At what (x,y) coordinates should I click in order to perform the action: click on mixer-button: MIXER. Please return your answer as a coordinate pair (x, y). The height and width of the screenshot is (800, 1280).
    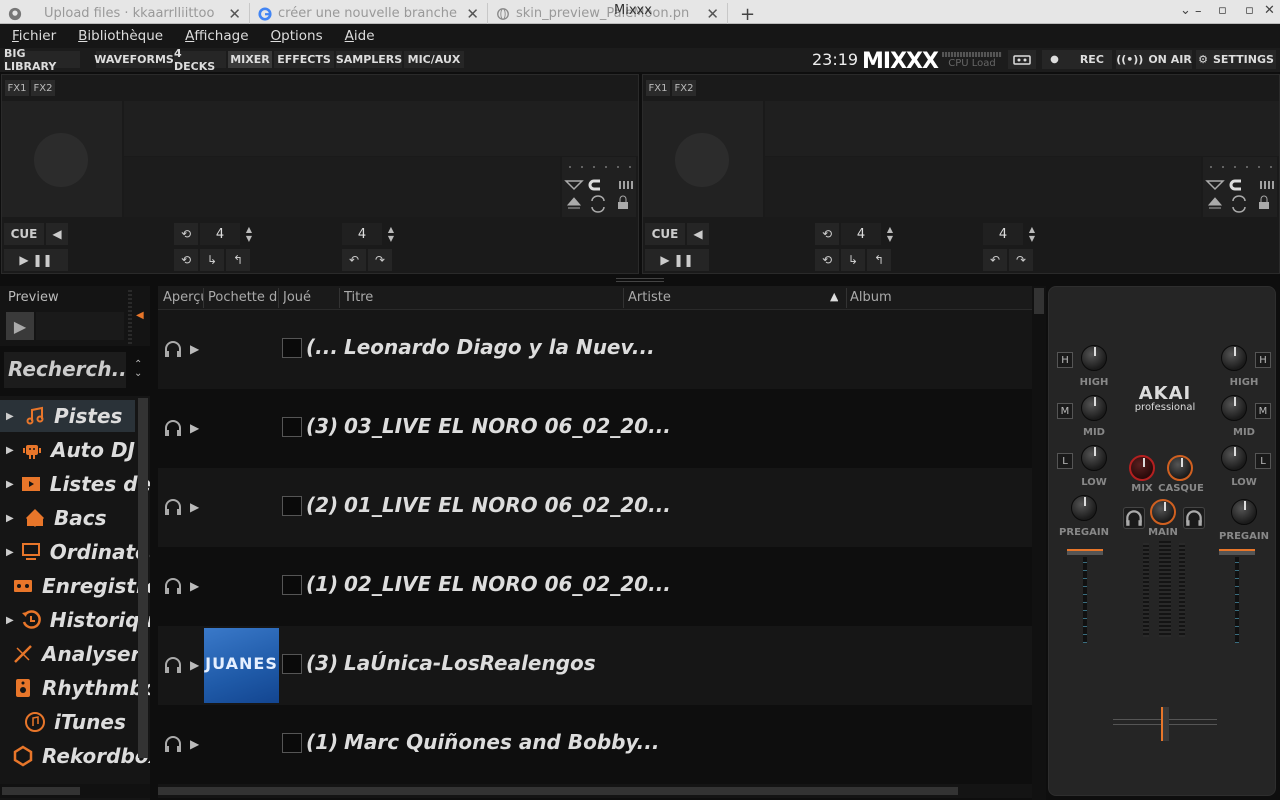
    Looking at the image, I should click on (250, 59).